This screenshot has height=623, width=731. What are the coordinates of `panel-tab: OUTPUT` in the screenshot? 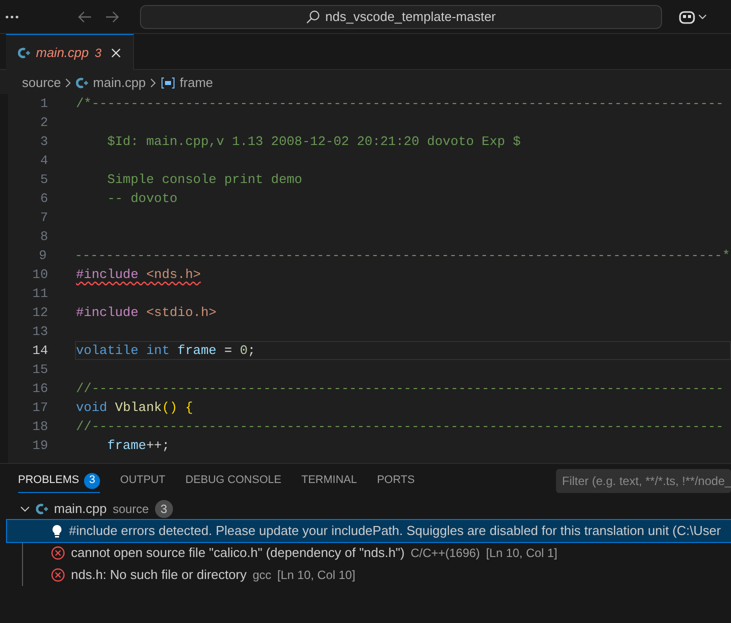 It's located at (143, 481).